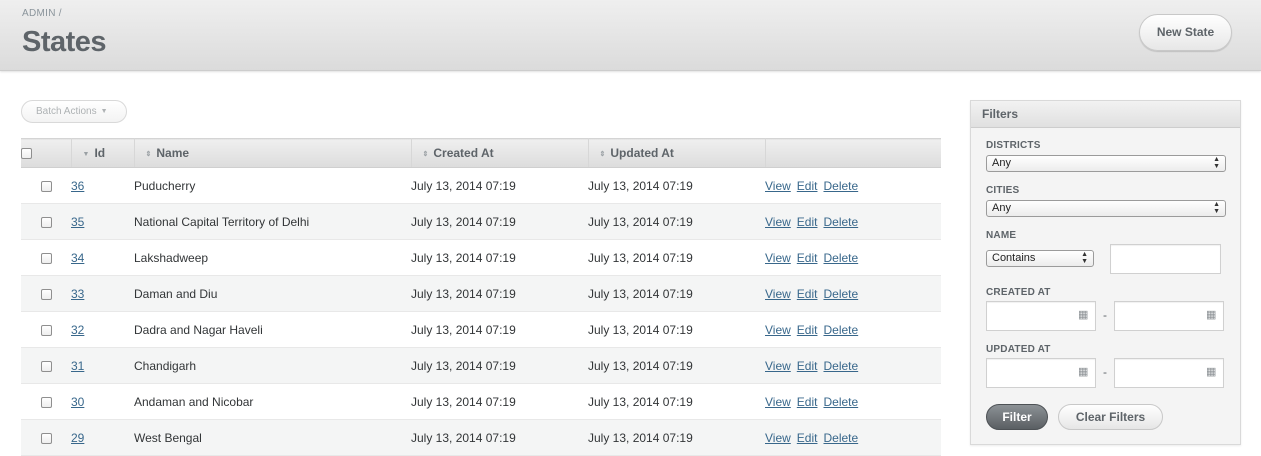 This screenshot has height=456, width=1261. I want to click on filter-button: Filter, so click(1017, 417).